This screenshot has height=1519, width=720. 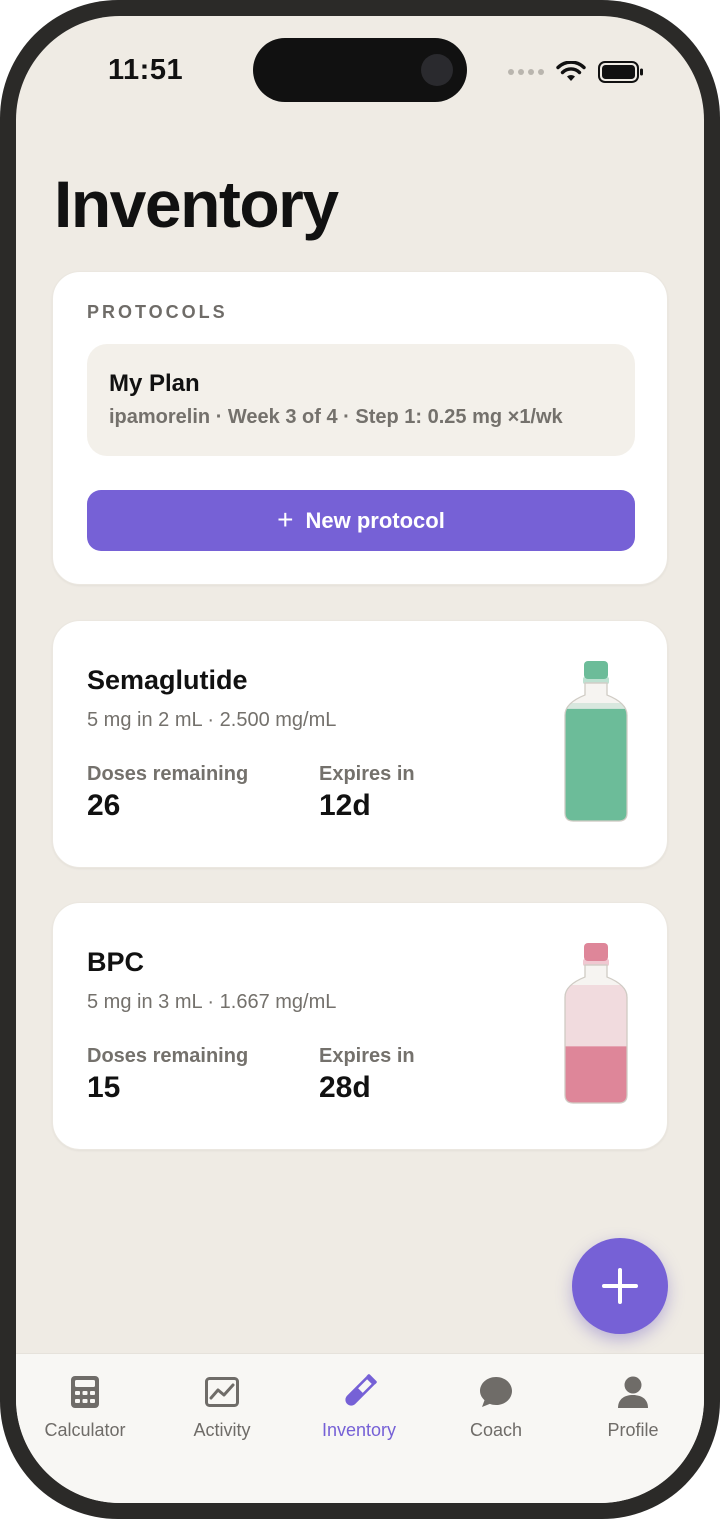 I want to click on camera-icon, so click(x=437, y=70).